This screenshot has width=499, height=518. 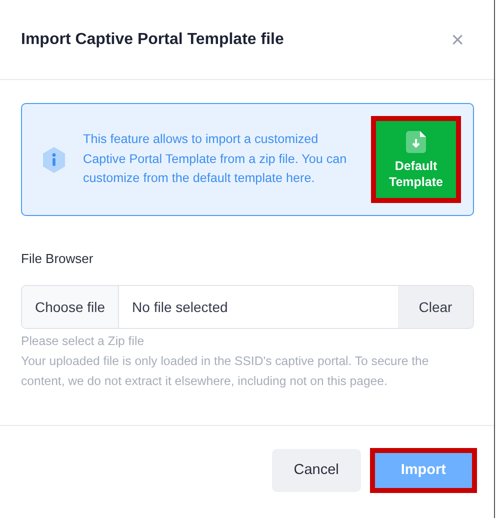 What do you see at coordinates (416, 142) in the screenshot?
I see `file-download-icon` at bounding box center [416, 142].